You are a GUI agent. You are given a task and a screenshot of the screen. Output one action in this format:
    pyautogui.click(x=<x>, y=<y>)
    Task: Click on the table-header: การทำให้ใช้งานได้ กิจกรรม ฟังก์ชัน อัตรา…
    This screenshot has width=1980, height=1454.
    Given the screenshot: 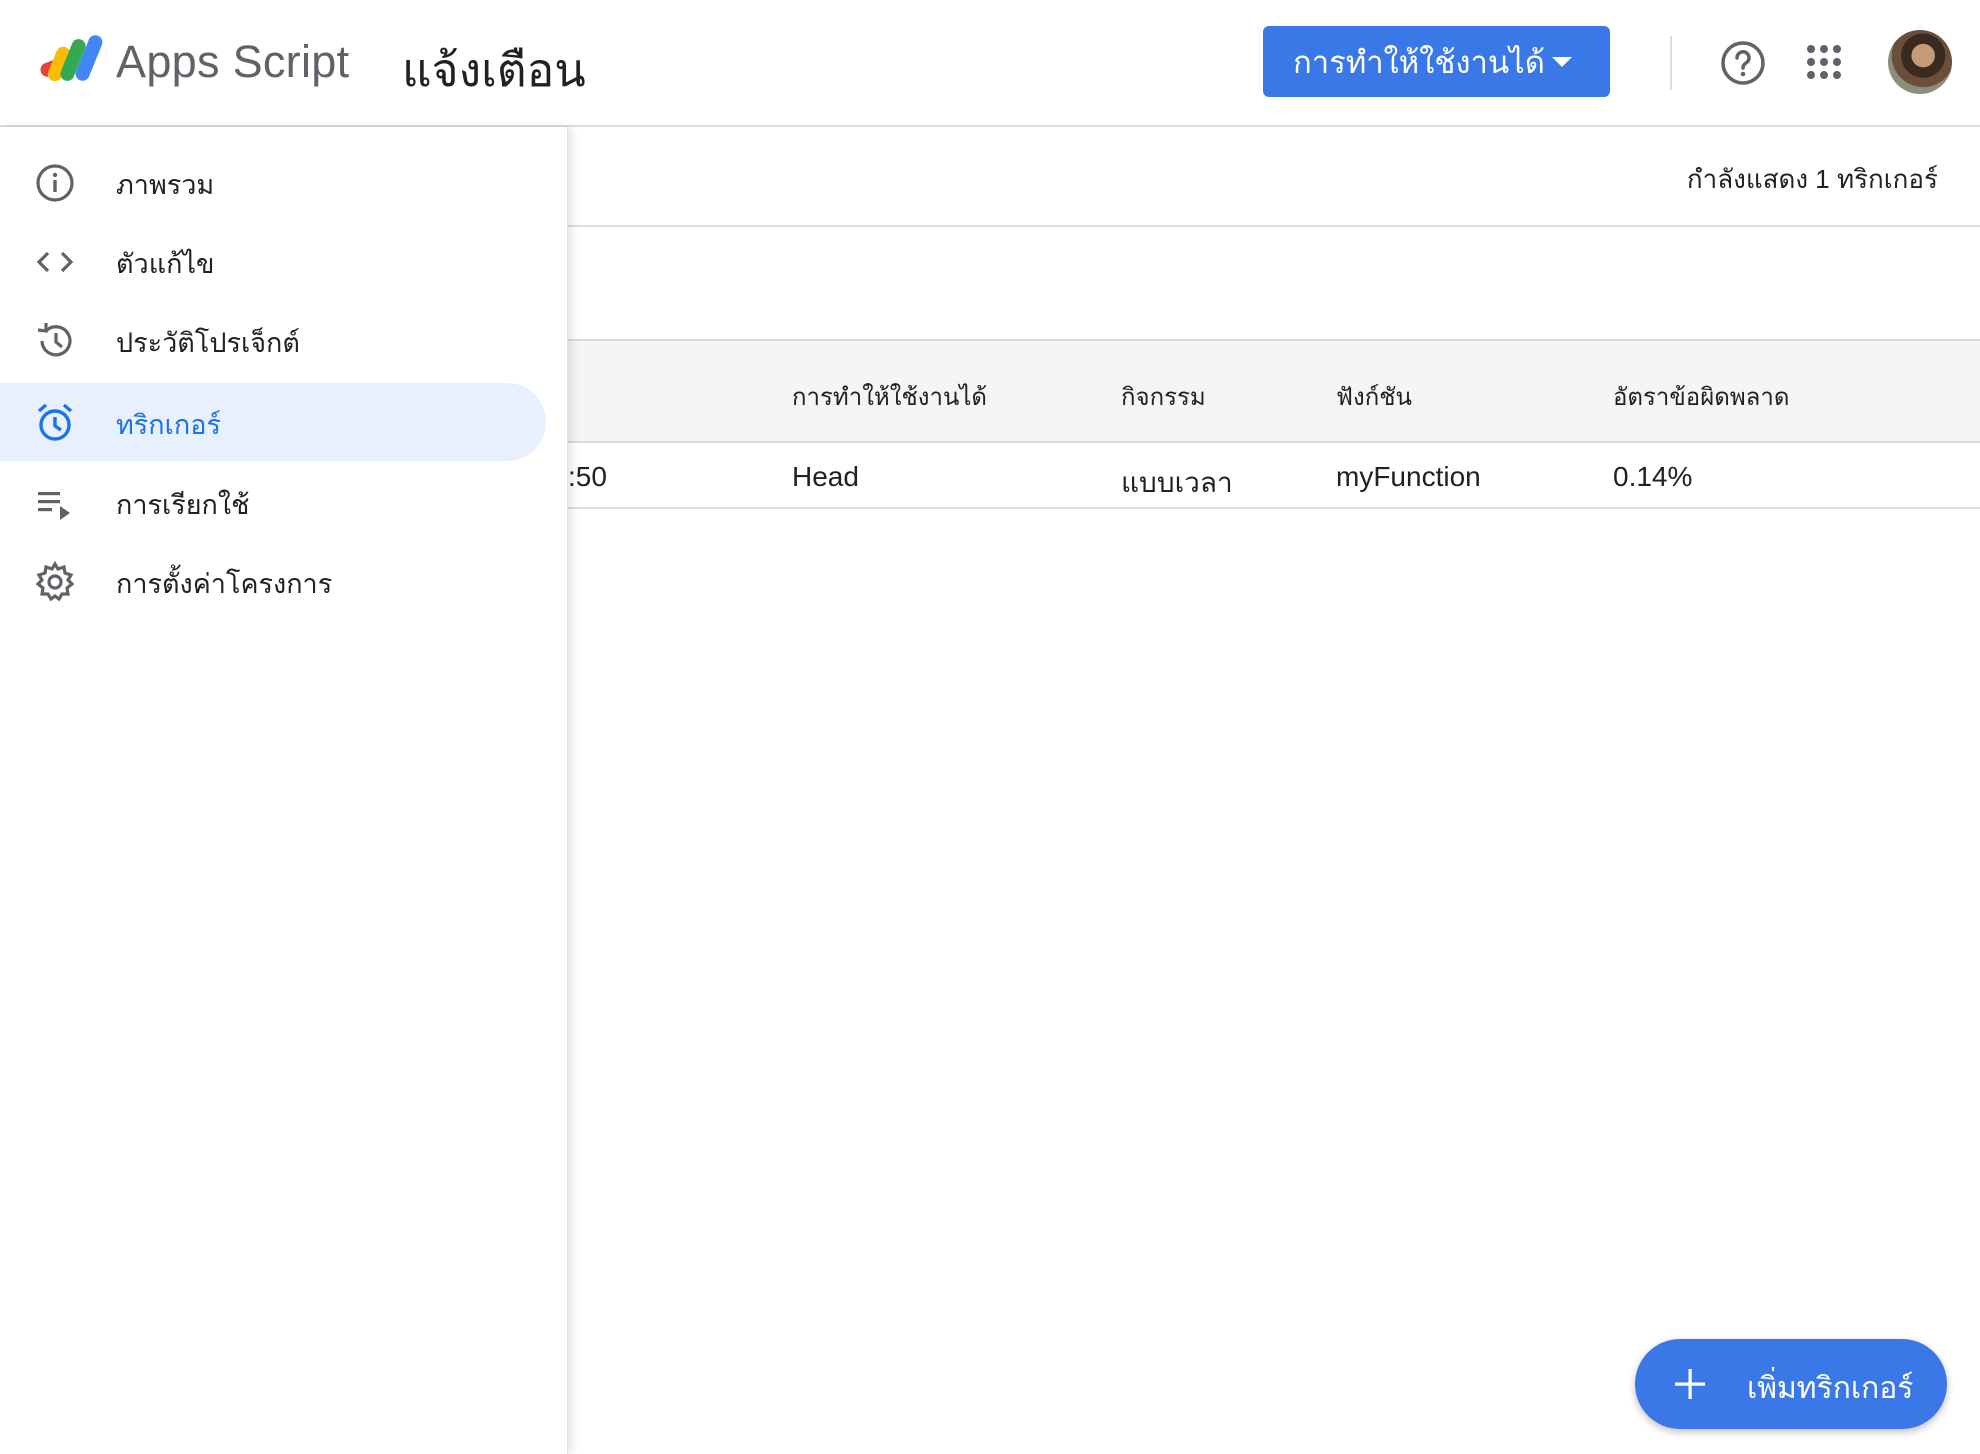 What is the action you would take?
    pyautogui.click(x=1274, y=391)
    